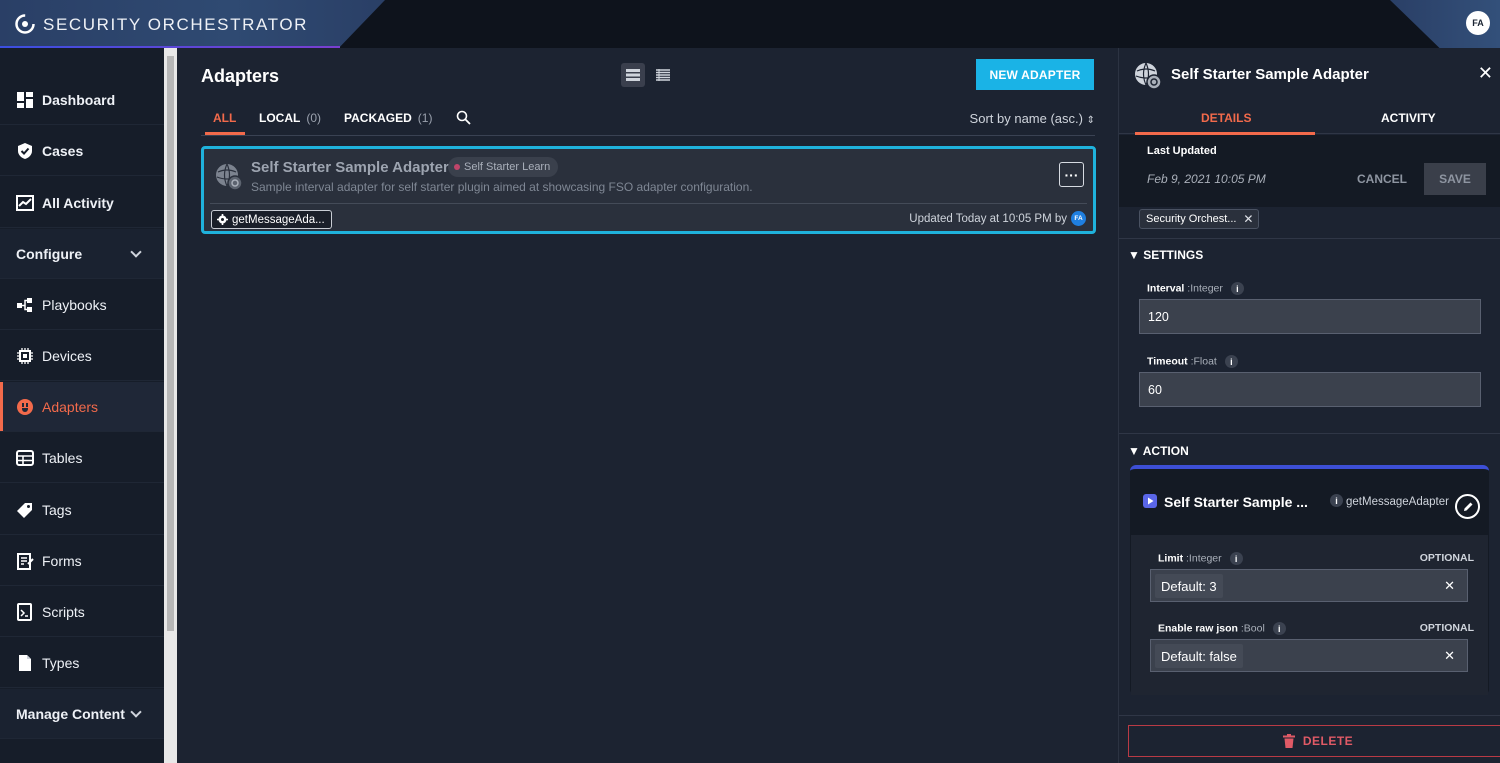  I want to click on section-divider, so click(1309, 715).